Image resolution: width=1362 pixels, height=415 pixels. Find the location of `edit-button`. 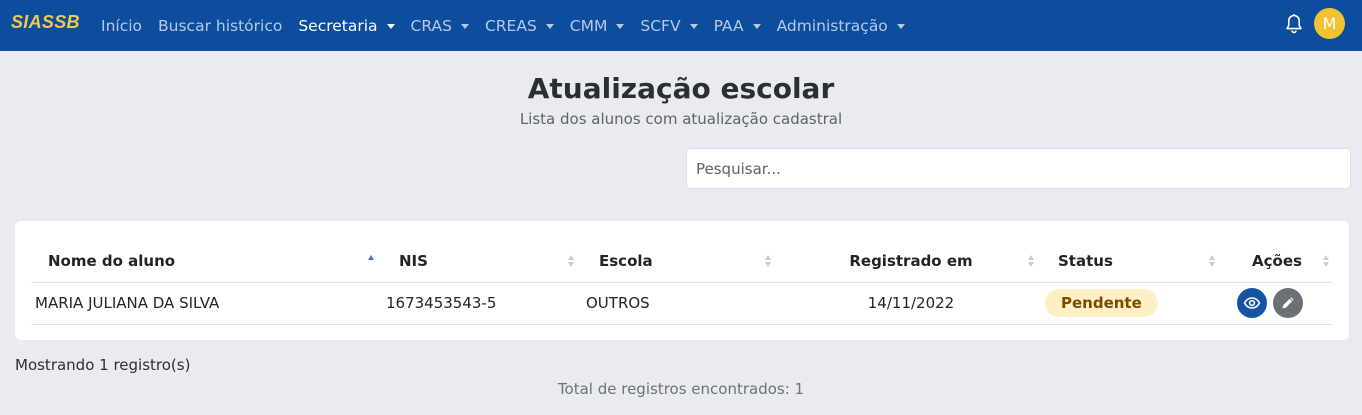

edit-button is located at coordinates (1288, 303).